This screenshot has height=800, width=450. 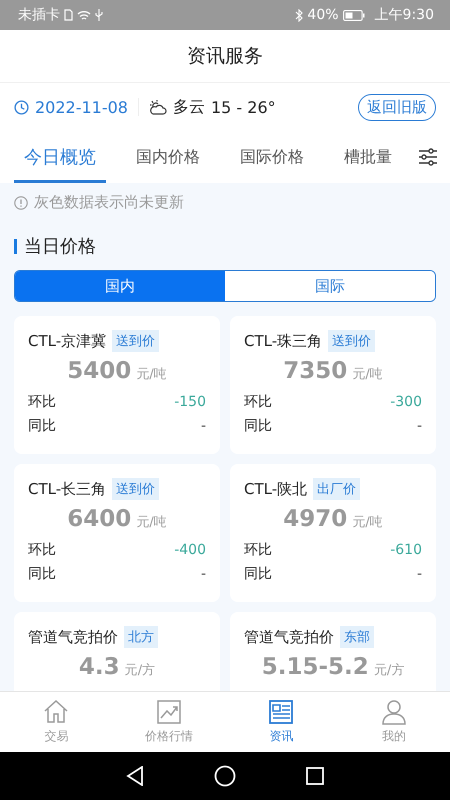 What do you see at coordinates (406, 550) in the screenshot?
I see `row-value: -610` at bounding box center [406, 550].